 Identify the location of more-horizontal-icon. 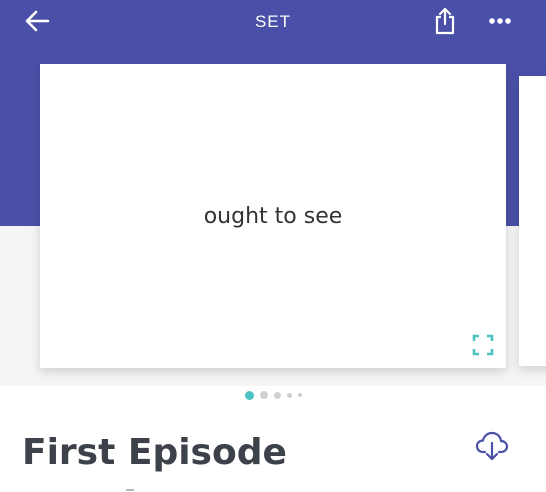
(500, 21).